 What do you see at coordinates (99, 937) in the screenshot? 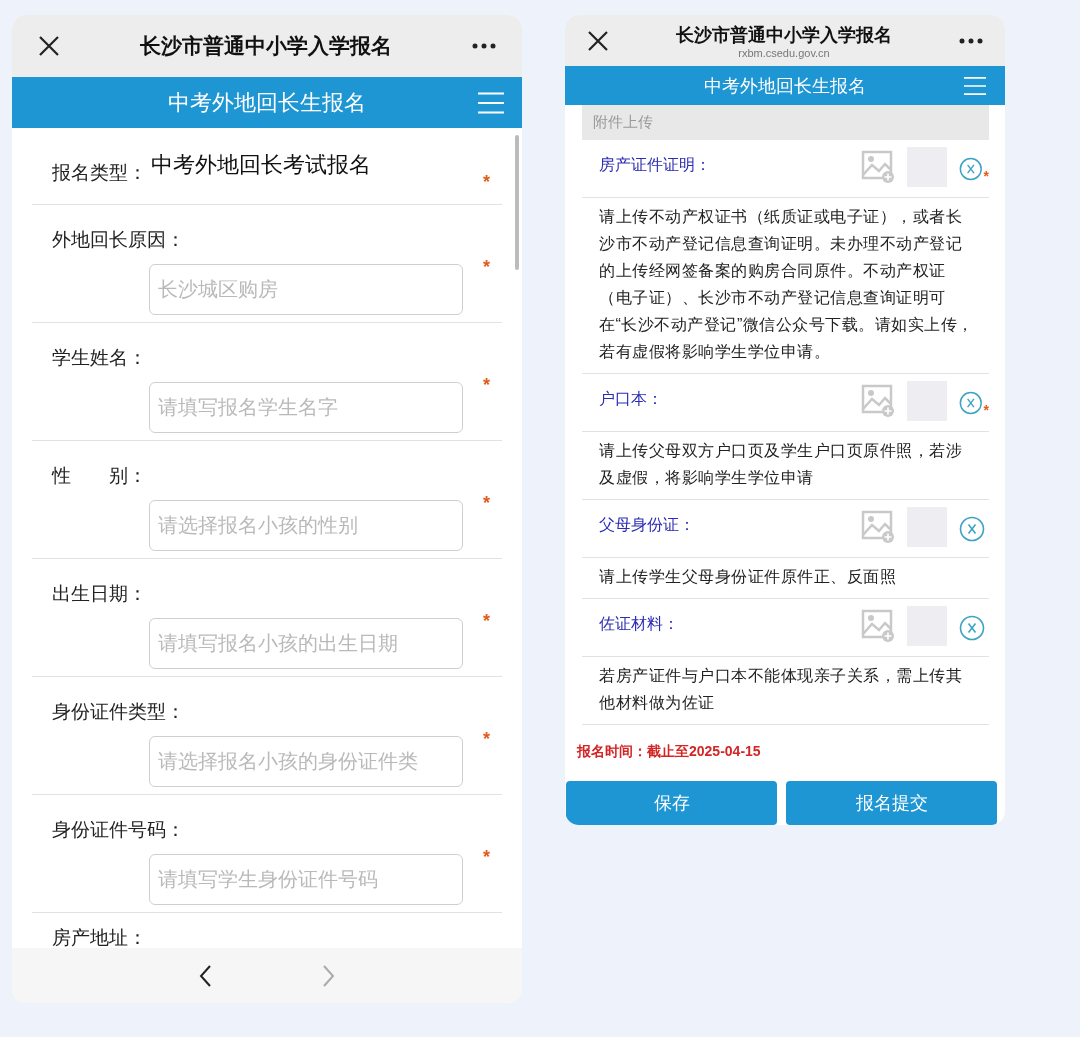
I see `field-label: 房产地址：` at bounding box center [99, 937].